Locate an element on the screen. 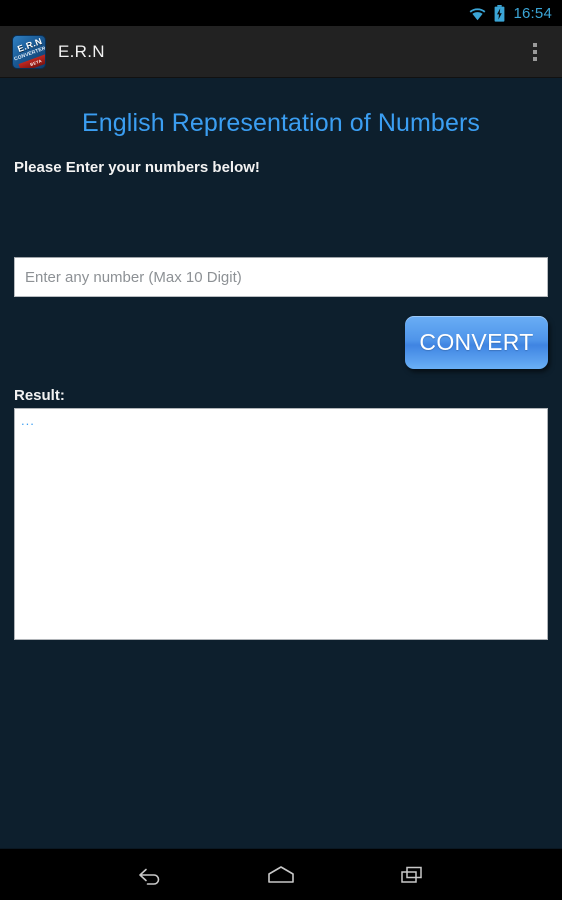 This screenshot has width=562, height=900. app-title: E.R.N is located at coordinates (81, 51).